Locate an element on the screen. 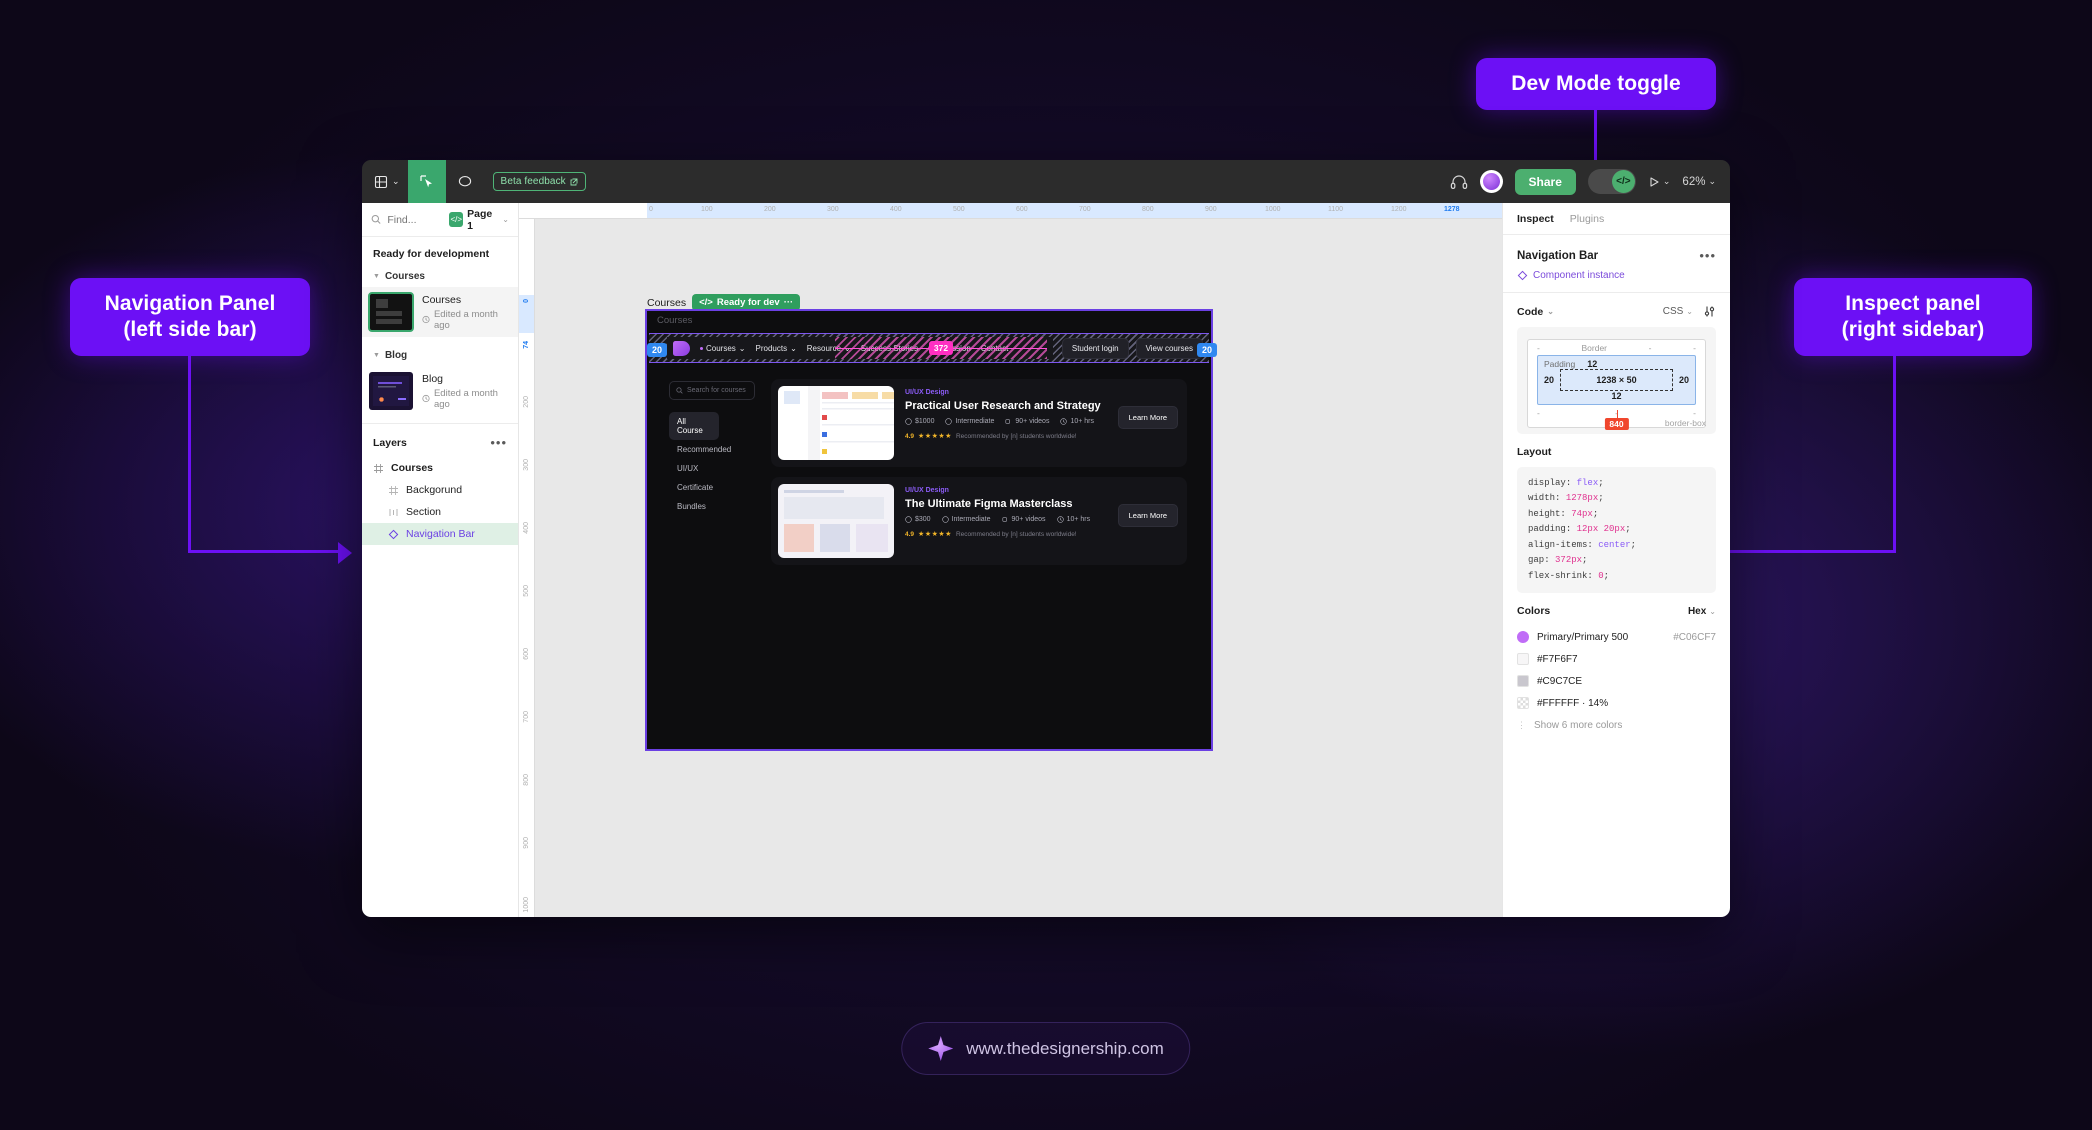 The width and height of the screenshot is (2092, 1130). beta-feedback-button: Beta feedback is located at coordinates (539, 181).